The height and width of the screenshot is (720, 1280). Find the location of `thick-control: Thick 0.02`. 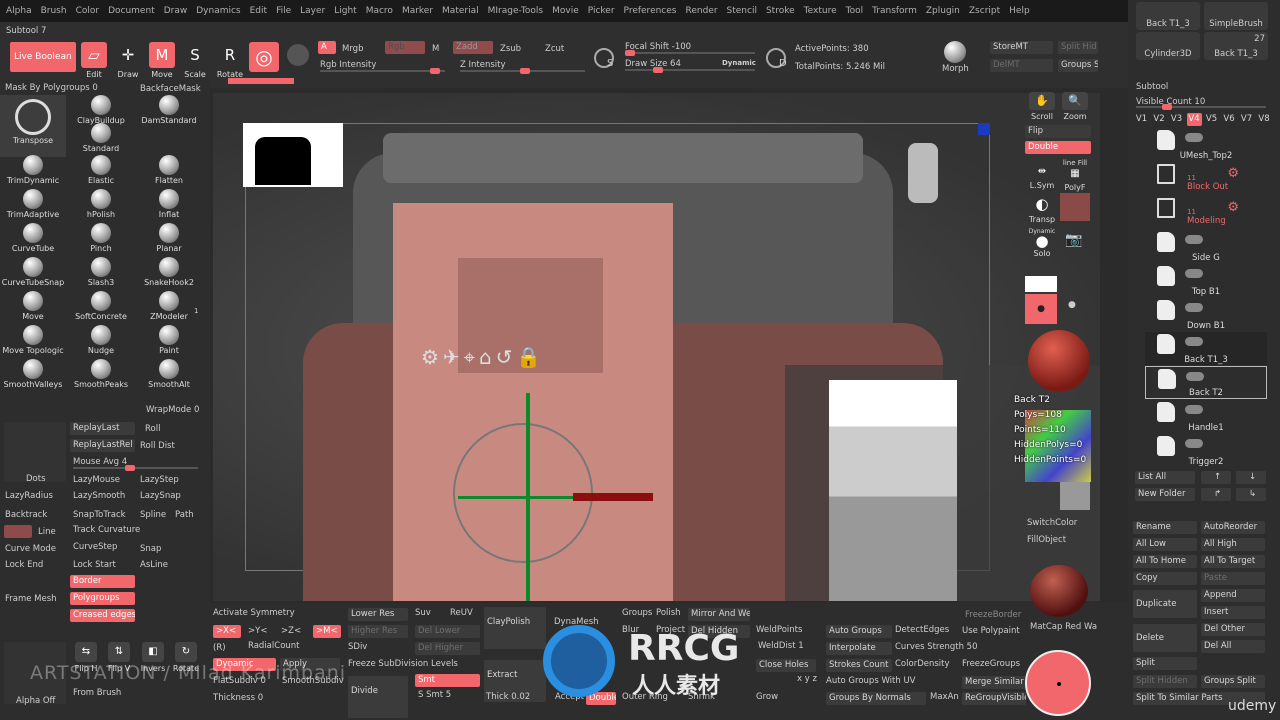

thick-control: Thick 0.02 is located at coordinates (508, 697).